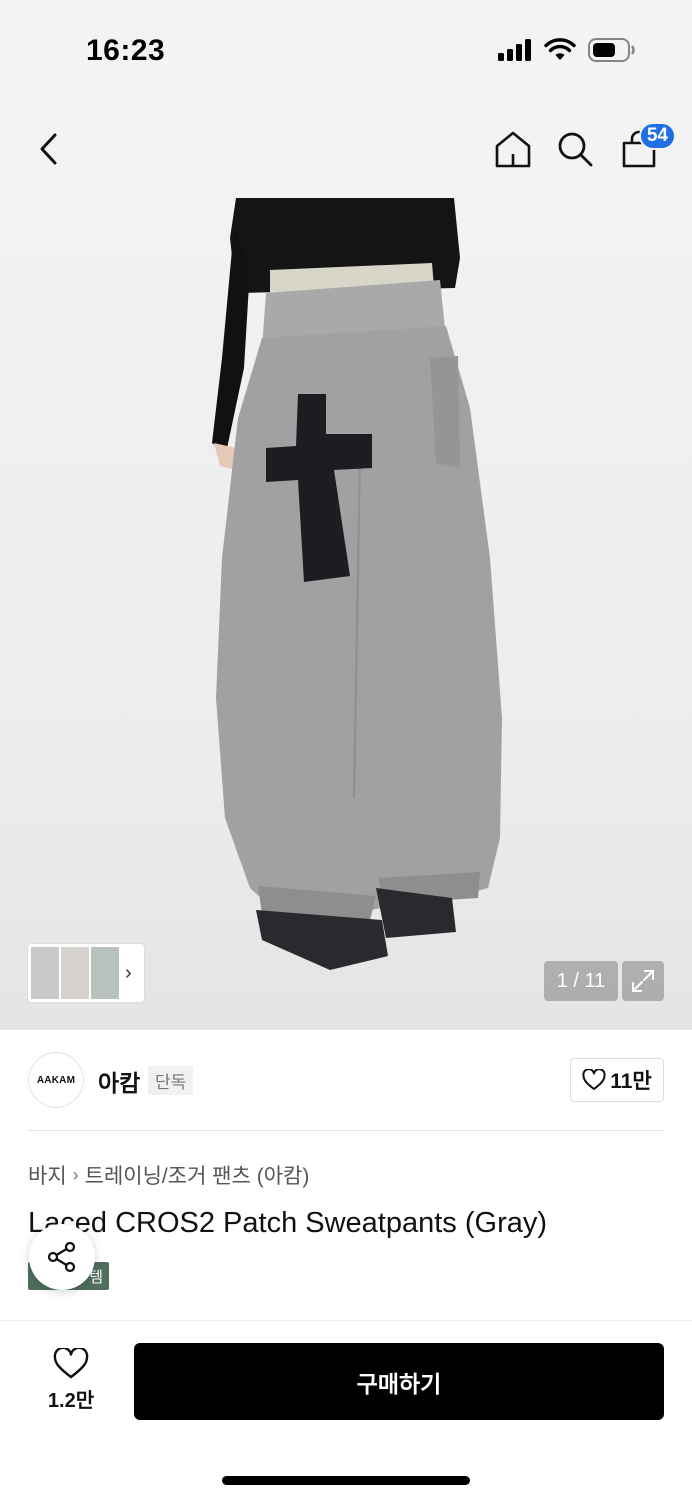 This screenshot has height=1500, width=692. Describe the element at coordinates (346, 1130) in the screenshot. I see `divider` at that location.